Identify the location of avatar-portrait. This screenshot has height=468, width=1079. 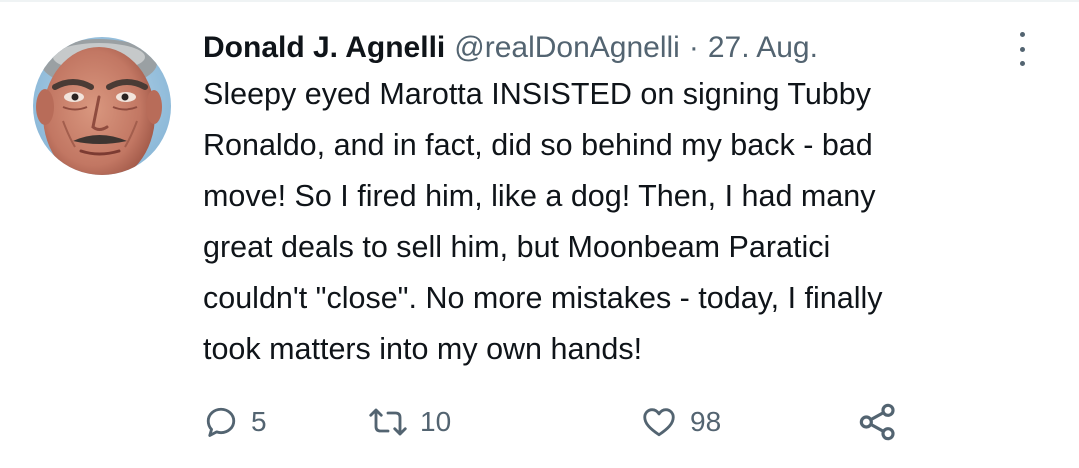
(102, 106).